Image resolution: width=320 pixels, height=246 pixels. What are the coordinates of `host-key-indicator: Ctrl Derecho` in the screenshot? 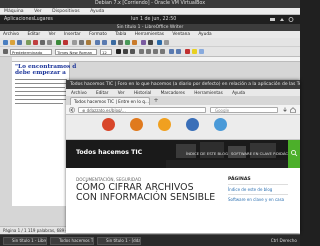 It's located at (283, 240).